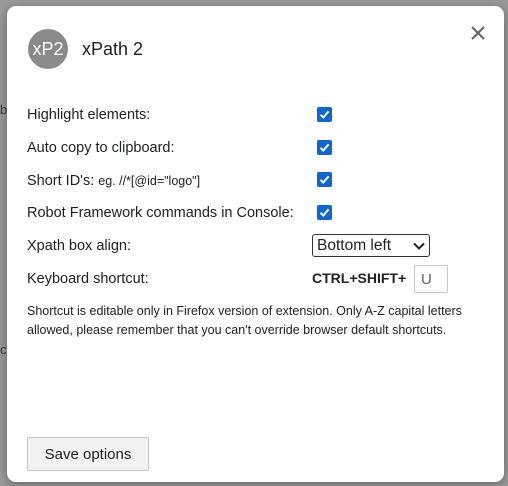 This screenshot has height=486, width=508. Describe the element at coordinates (431, 279) in the screenshot. I see `shortcut-key-input: U` at that location.